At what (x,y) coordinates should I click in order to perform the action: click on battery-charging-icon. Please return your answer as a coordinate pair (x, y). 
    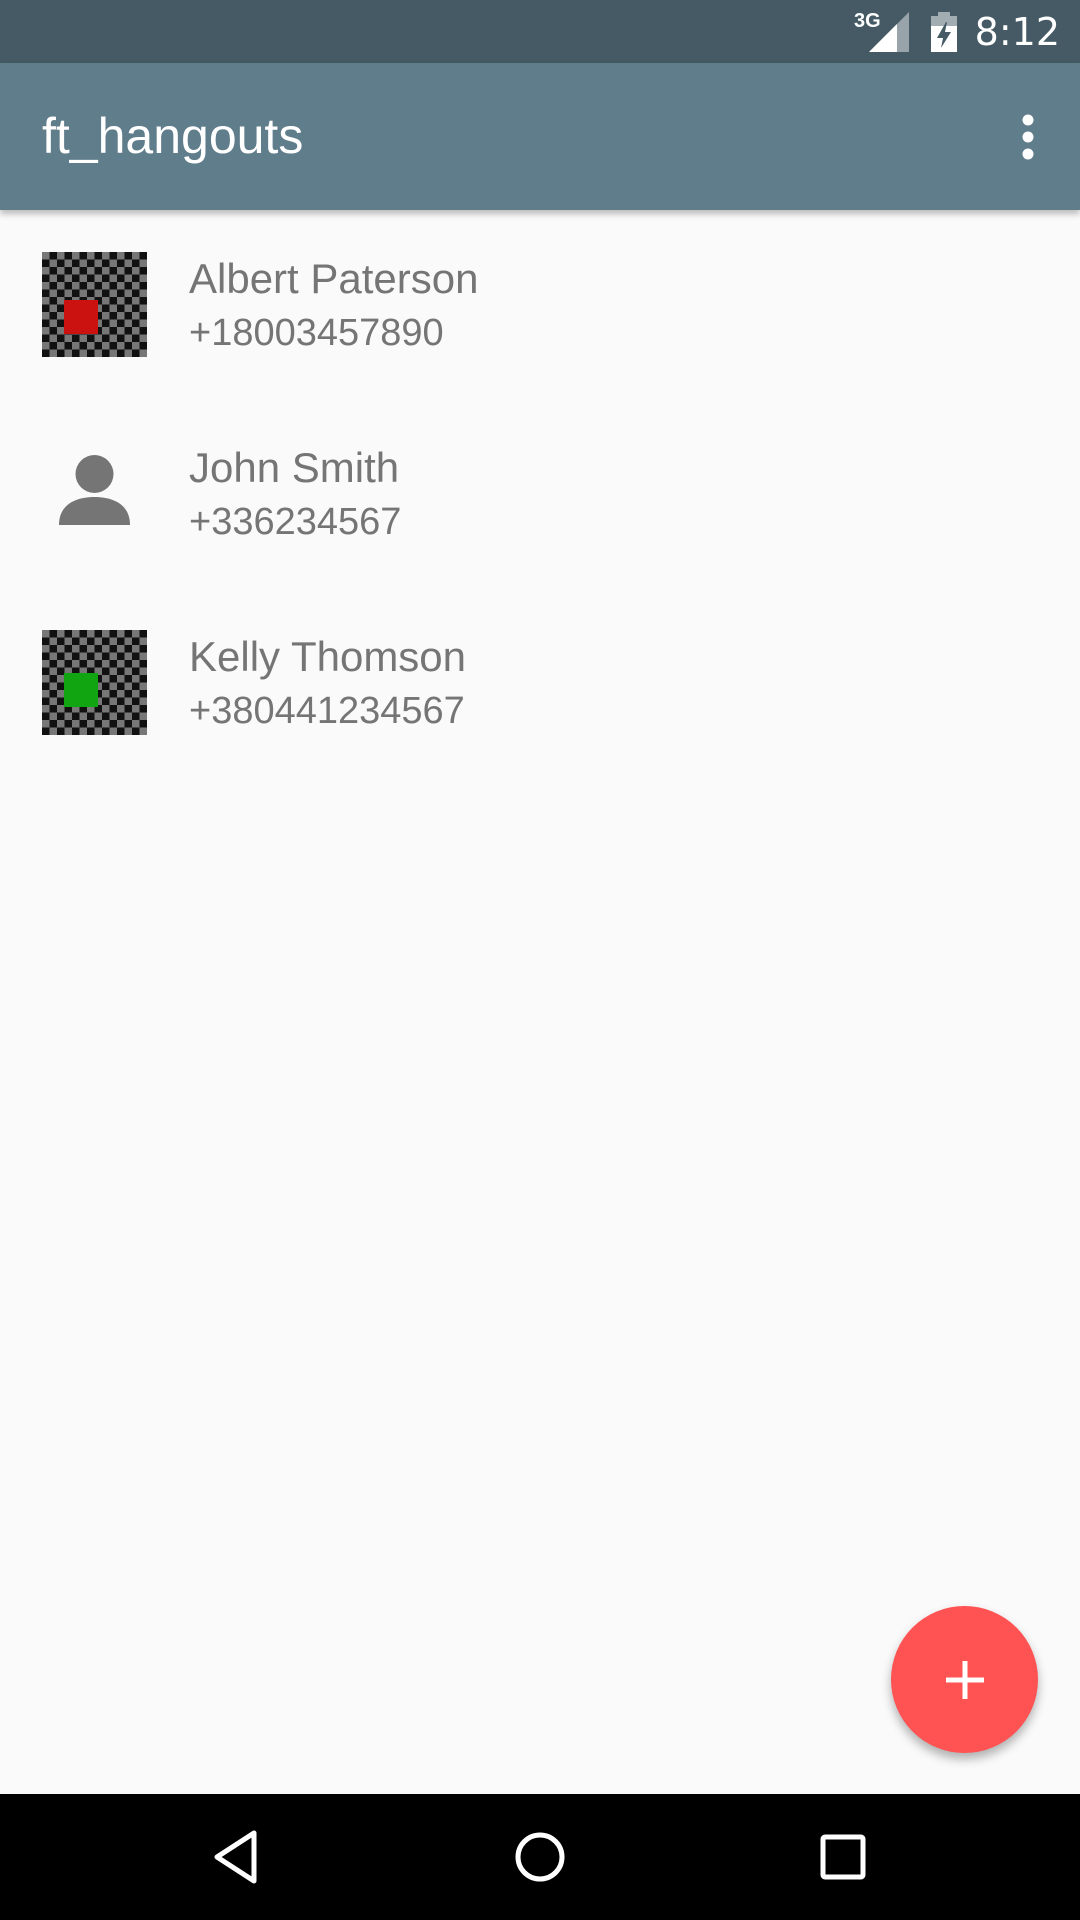
    Looking at the image, I should click on (943, 31).